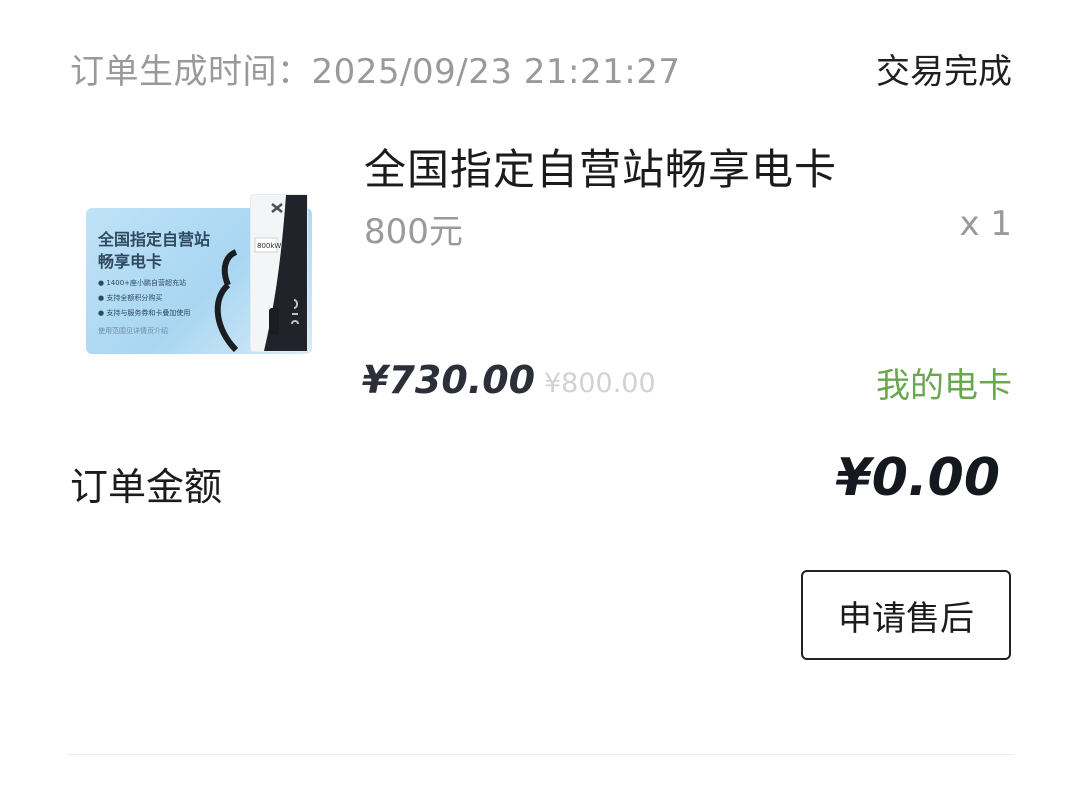 The width and height of the screenshot is (1080, 806). Describe the element at coordinates (541, 754) in the screenshot. I see `divider` at that location.